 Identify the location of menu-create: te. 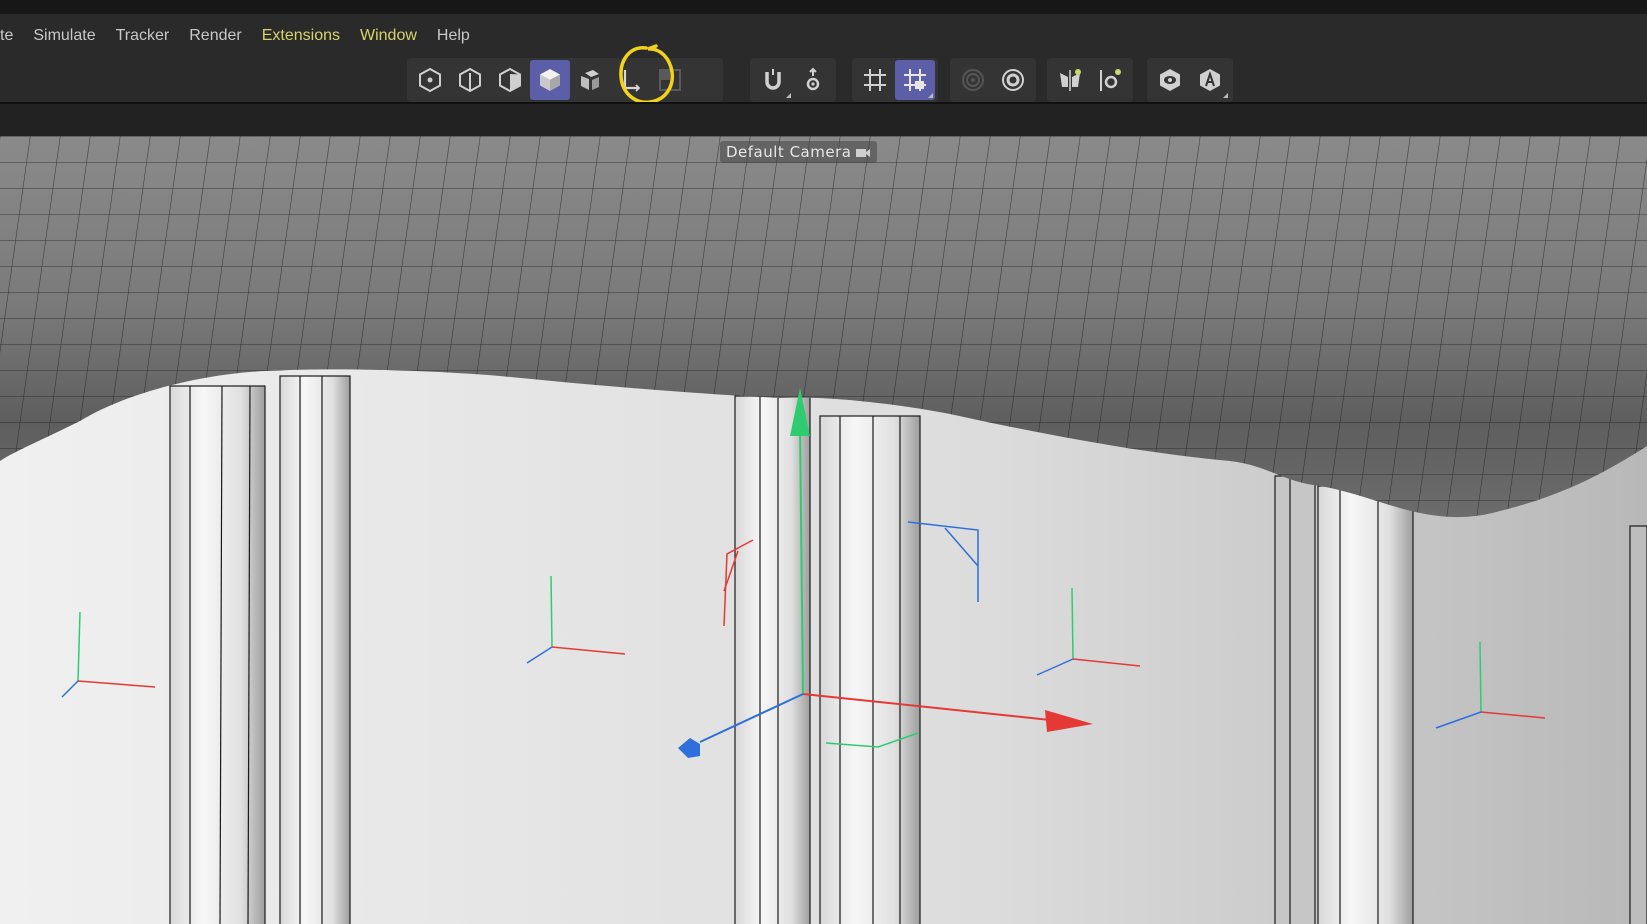
(11, 36).